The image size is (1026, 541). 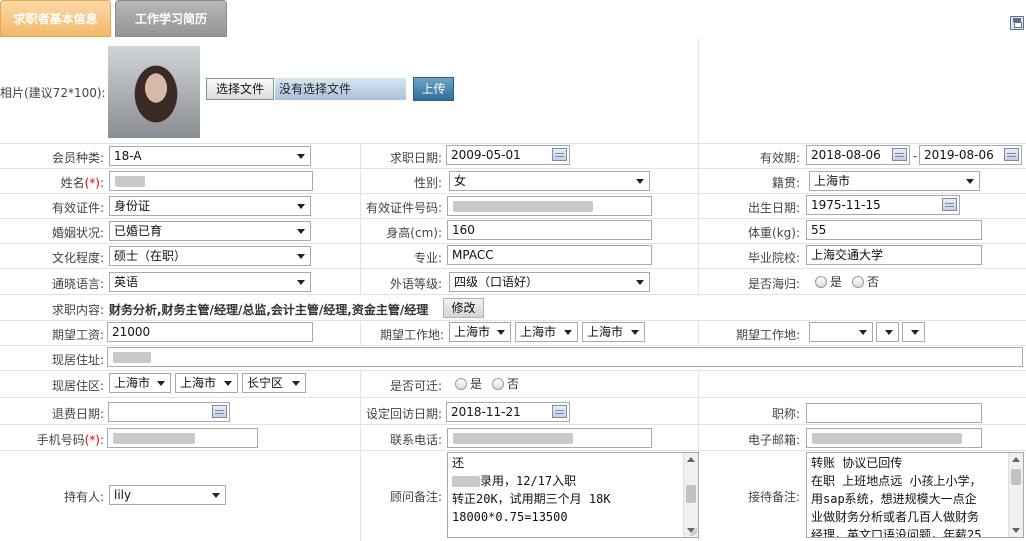 I want to click on job-title-label: 职称:, so click(x=785, y=414).